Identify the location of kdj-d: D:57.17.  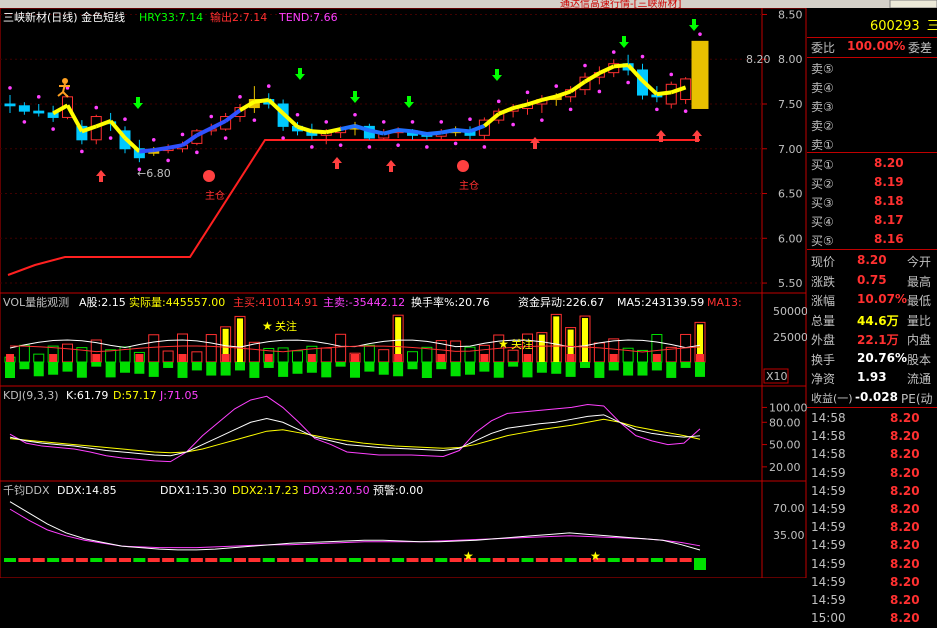
(135, 395).